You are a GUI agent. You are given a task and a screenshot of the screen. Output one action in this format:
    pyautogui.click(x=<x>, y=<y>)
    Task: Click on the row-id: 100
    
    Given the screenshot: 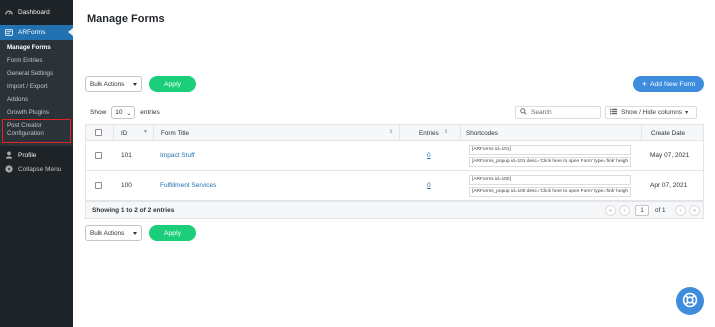 What is the action you would take?
    pyautogui.click(x=126, y=185)
    